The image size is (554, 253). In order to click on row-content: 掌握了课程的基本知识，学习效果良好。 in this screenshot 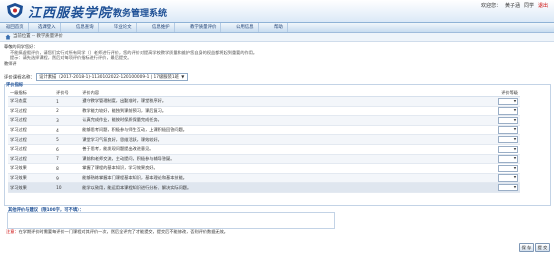, I will do `click(193, 168)`.